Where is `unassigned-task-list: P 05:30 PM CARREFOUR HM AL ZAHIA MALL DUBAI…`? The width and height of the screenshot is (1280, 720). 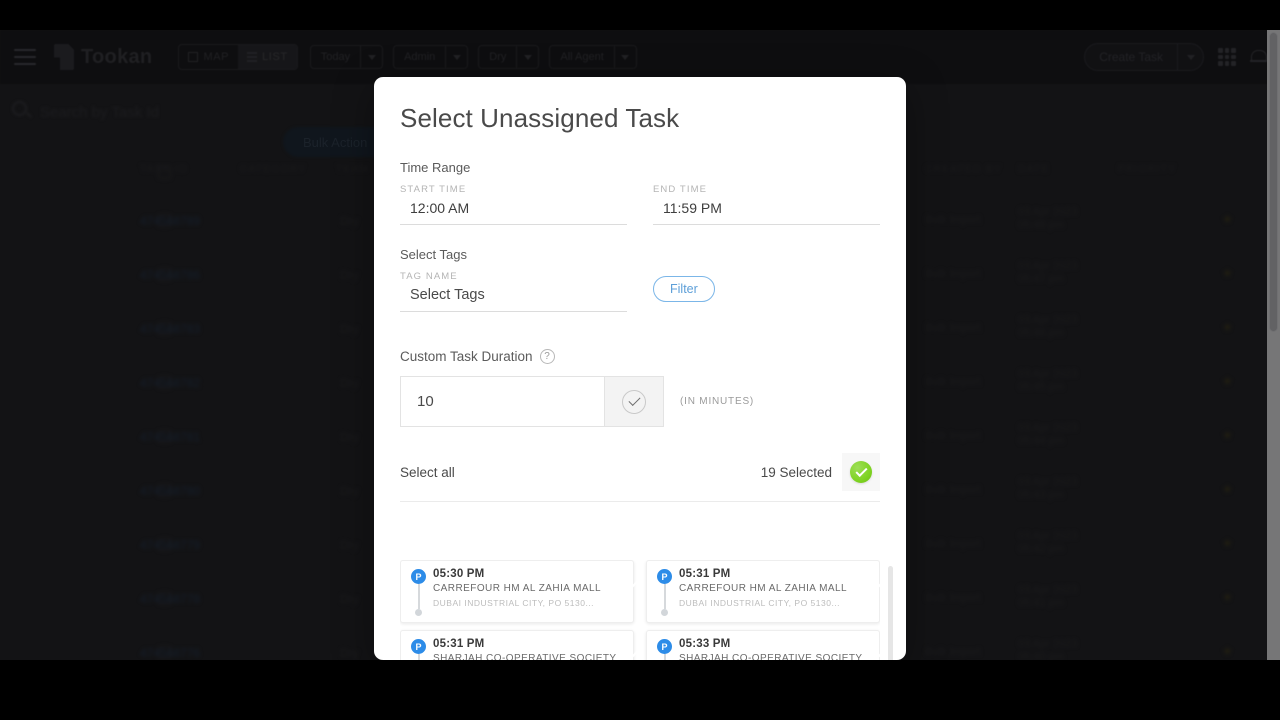
unassigned-task-list: P 05:30 PM CARREFOUR HM AL ZAHIA MALL DUBAI… is located at coordinates (640, 610).